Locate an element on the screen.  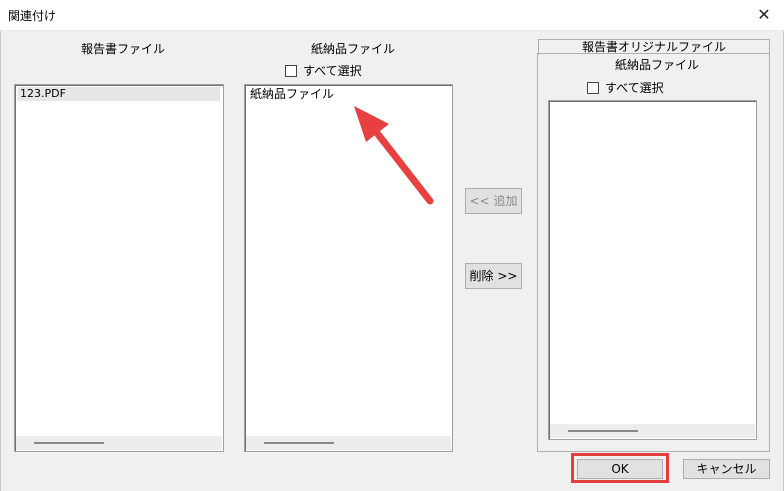
select-all-original-checkbox: すべて選択 is located at coordinates (625, 87).